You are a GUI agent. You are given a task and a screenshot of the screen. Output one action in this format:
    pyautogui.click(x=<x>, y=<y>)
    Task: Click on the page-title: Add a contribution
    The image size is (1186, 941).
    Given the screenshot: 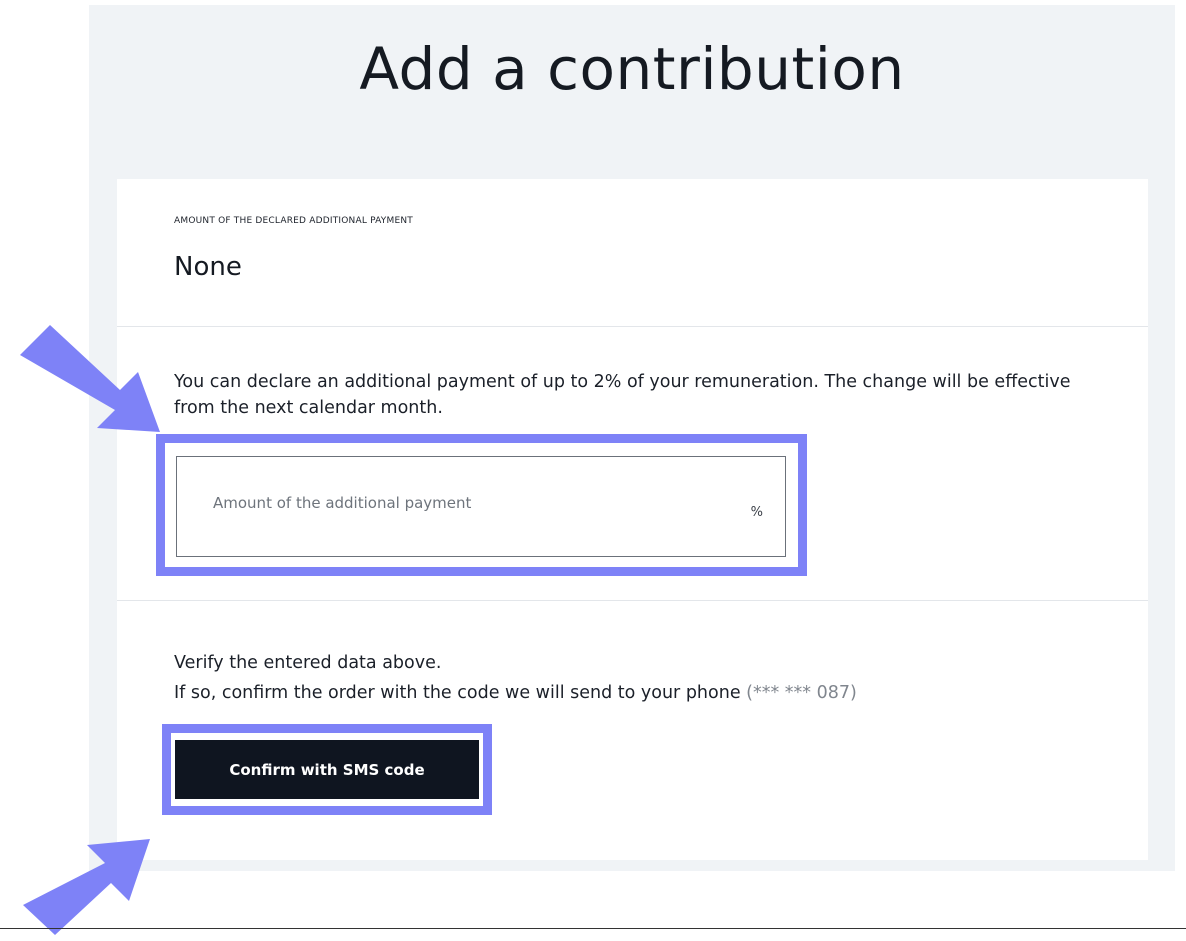 What is the action you would take?
    pyautogui.click(x=632, y=69)
    